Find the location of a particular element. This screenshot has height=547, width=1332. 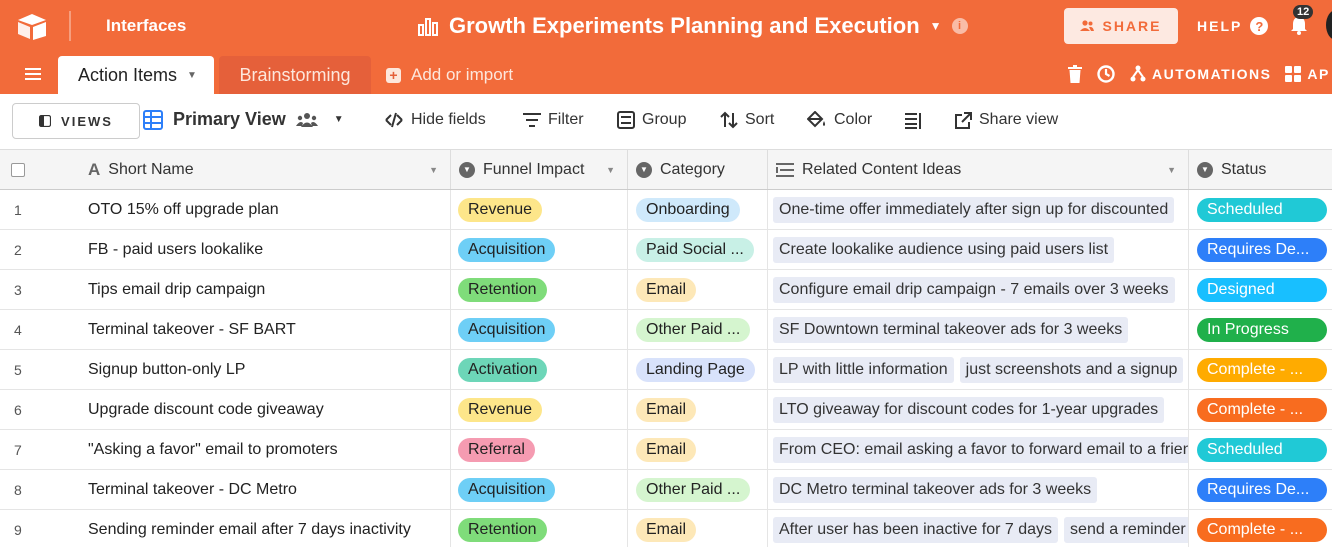

share-button: SHARE is located at coordinates (1121, 26).